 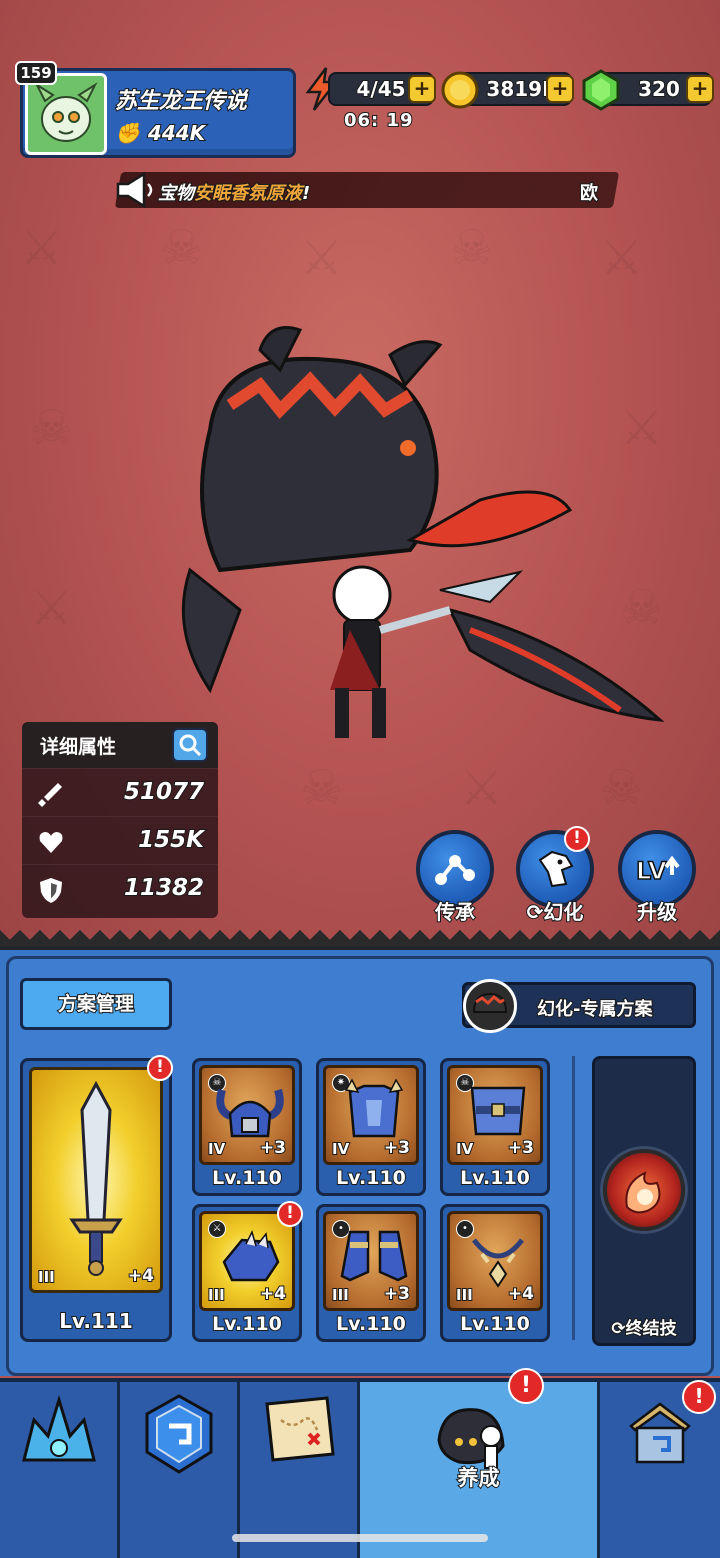 I want to click on announcement-suffix: !, so click(x=306, y=193).